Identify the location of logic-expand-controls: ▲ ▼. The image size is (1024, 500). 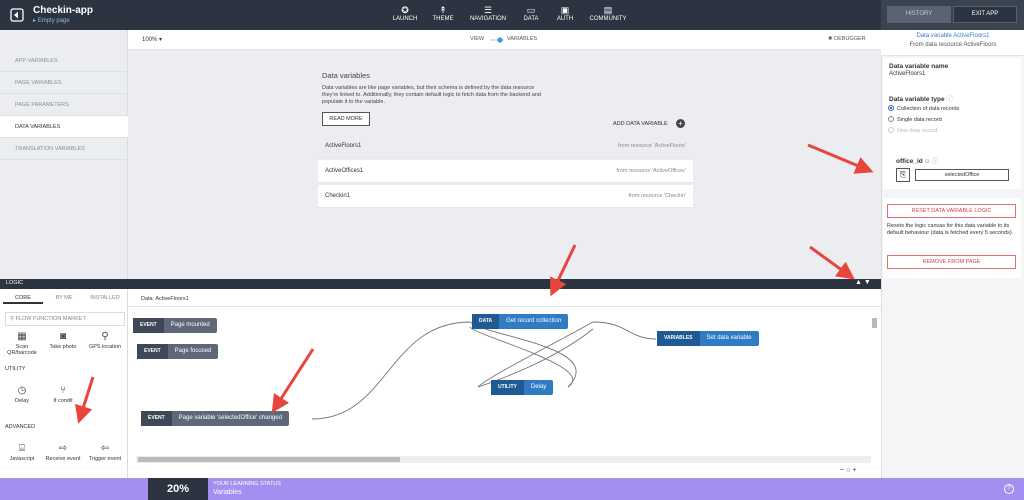
(863, 282).